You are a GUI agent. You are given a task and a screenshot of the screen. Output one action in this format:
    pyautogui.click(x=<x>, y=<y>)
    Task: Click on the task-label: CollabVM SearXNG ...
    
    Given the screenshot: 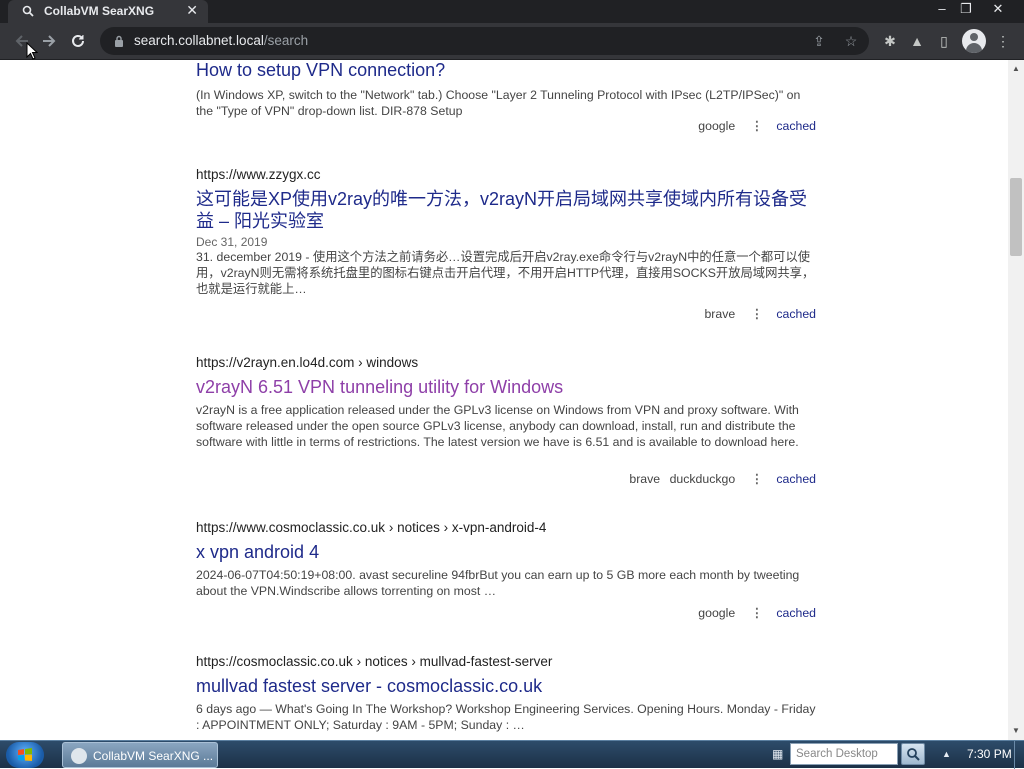 What is the action you would take?
    pyautogui.click(x=153, y=756)
    